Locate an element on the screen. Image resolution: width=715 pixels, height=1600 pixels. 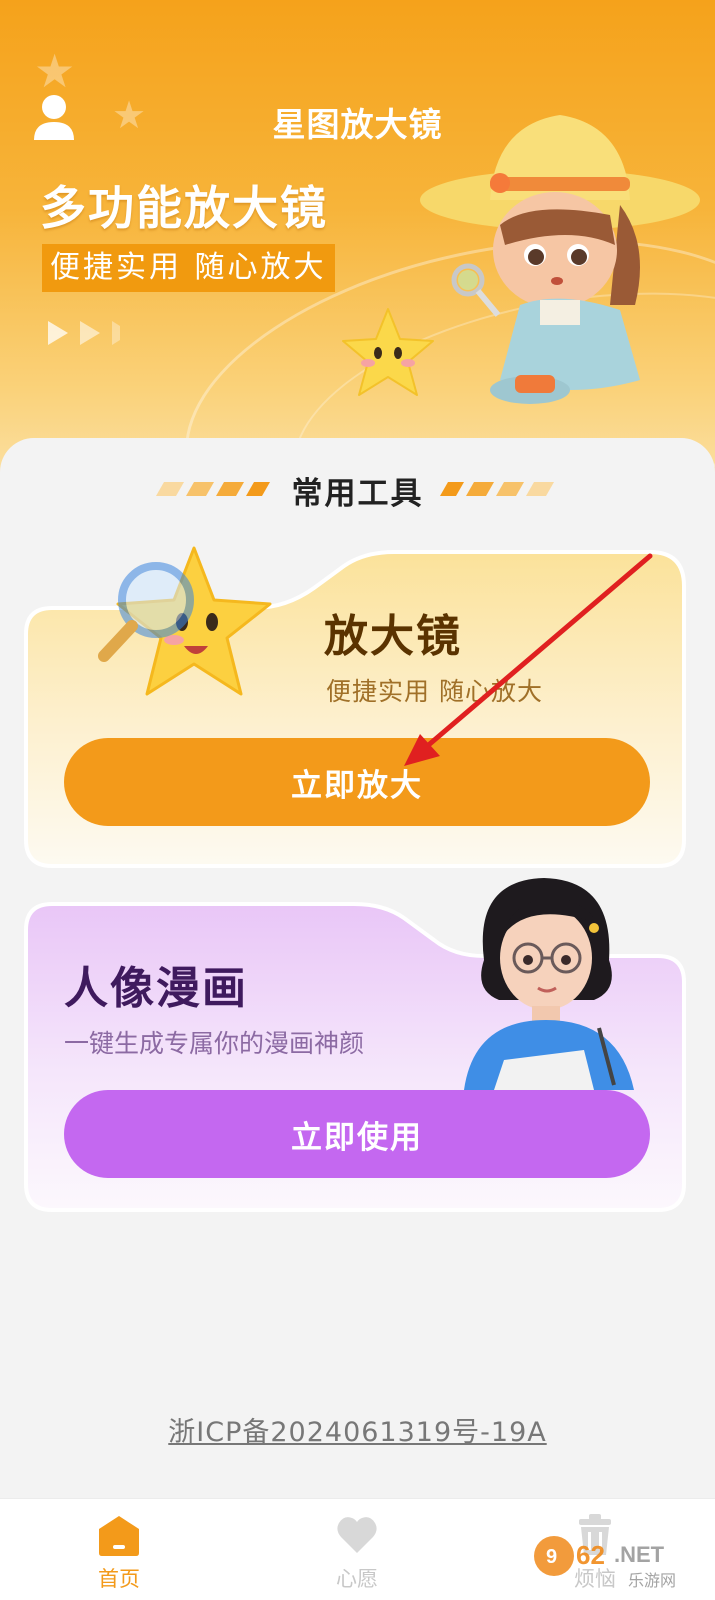
tool-title: 放大镜 is located at coordinates (393, 636).